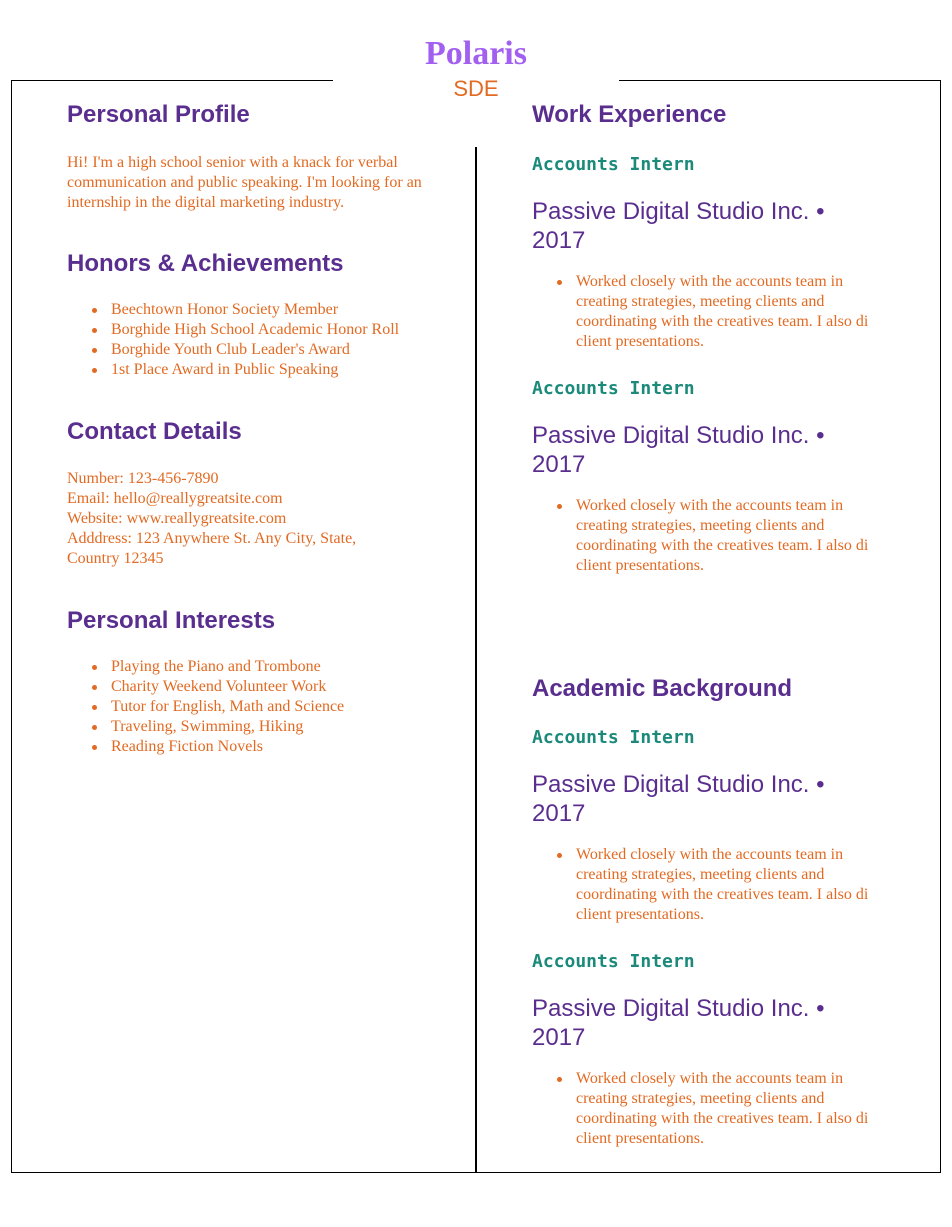 This screenshot has width=952, height=1227. I want to click on list-item: Traveling, Swimming, Hiking, so click(264, 727).